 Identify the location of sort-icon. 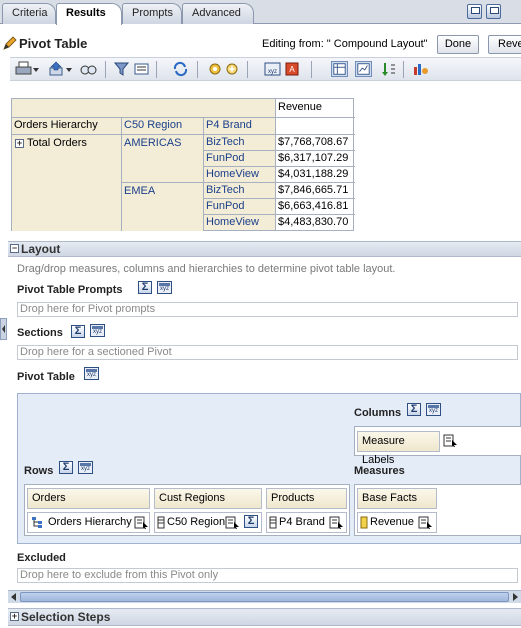
(388, 69).